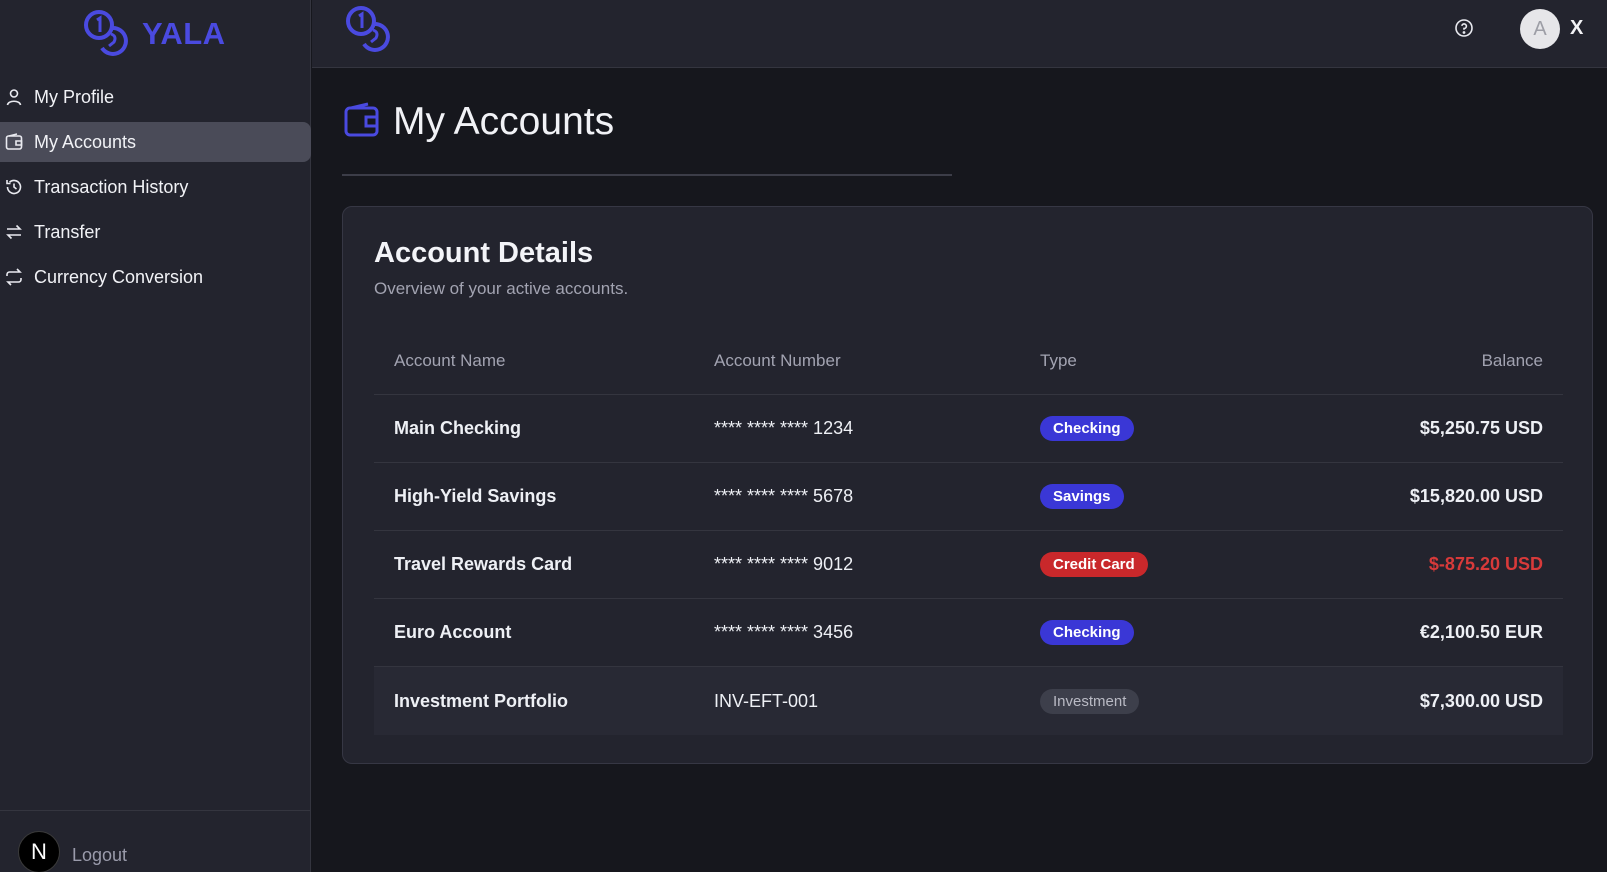  I want to click on account-number: **** **** **** 5678, so click(784, 496).